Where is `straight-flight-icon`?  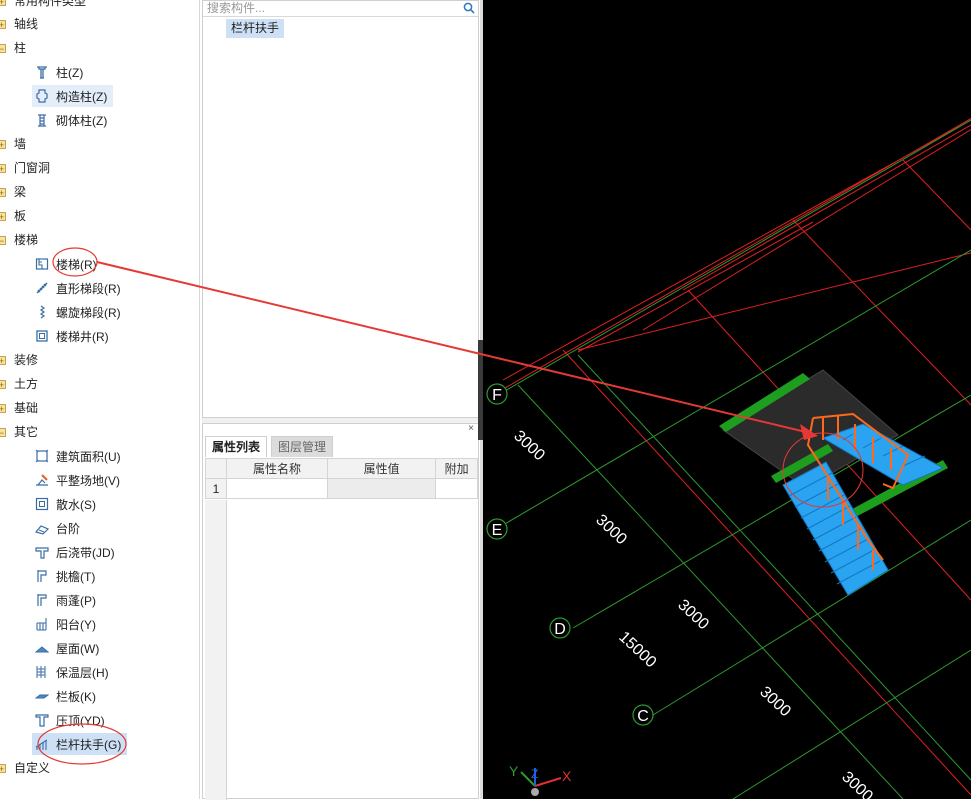 straight-flight-icon is located at coordinates (42, 288).